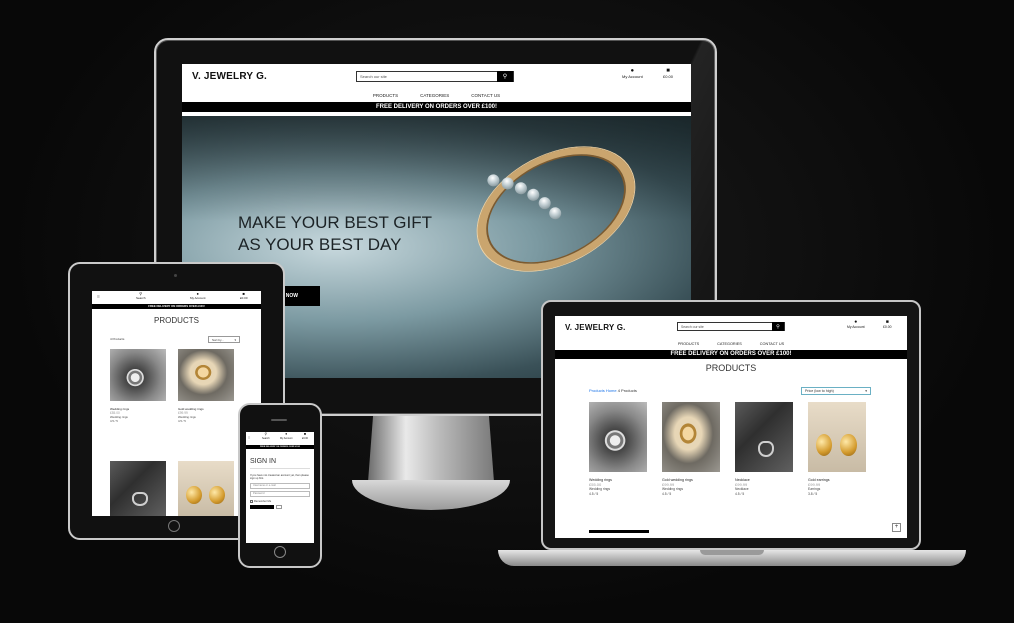 The width and height of the screenshot is (1014, 623). What do you see at coordinates (176, 297) in the screenshot?
I see `mobile-header: ≡ ⚲ Search ● My Account ■ £0.00` at bounding box center [176, 297].